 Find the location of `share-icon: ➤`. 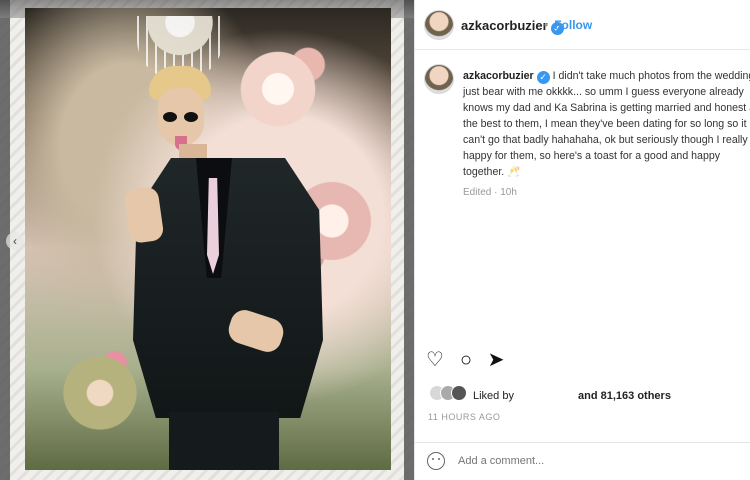

share-icon: ➤ is located at coordinates (496, 360).